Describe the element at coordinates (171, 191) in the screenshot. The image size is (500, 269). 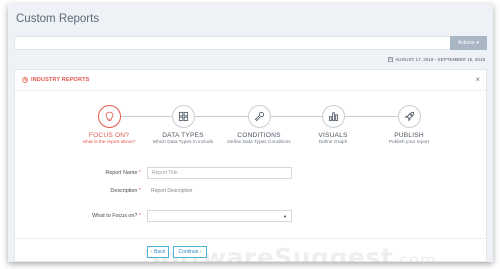
I see `description-field: Report Description` at that location.